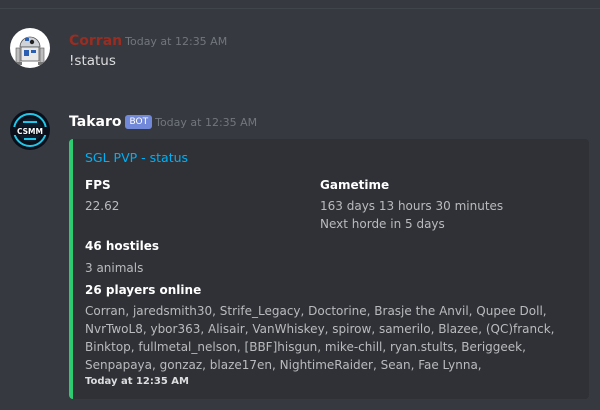 This screenshot has height=410, width=600. Describe the element at coordinates (412, 206) in the screenshot. I see `gametime-value: 163 days 13 hours 30 minutes` at that location.